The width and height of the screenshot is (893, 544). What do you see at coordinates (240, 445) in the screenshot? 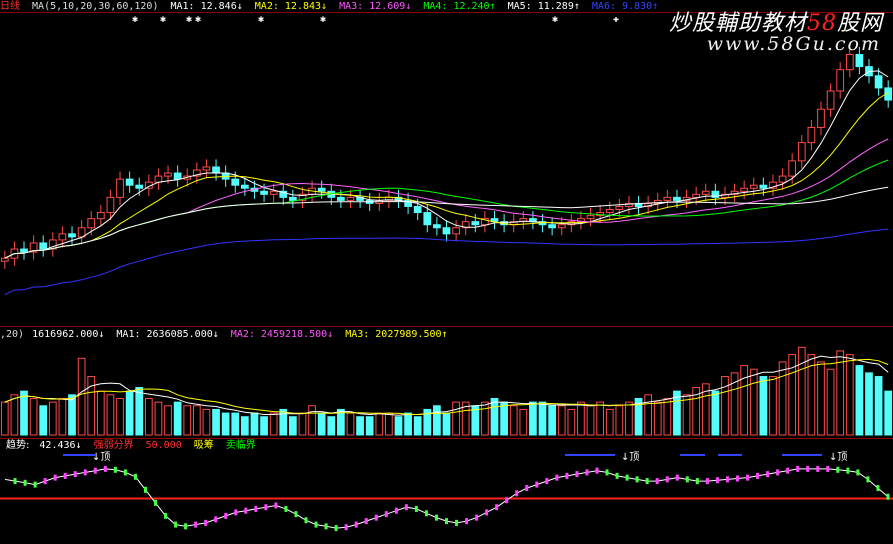
I see `sell-threshold-label: 卖临界` at bounding box center [240, 445].